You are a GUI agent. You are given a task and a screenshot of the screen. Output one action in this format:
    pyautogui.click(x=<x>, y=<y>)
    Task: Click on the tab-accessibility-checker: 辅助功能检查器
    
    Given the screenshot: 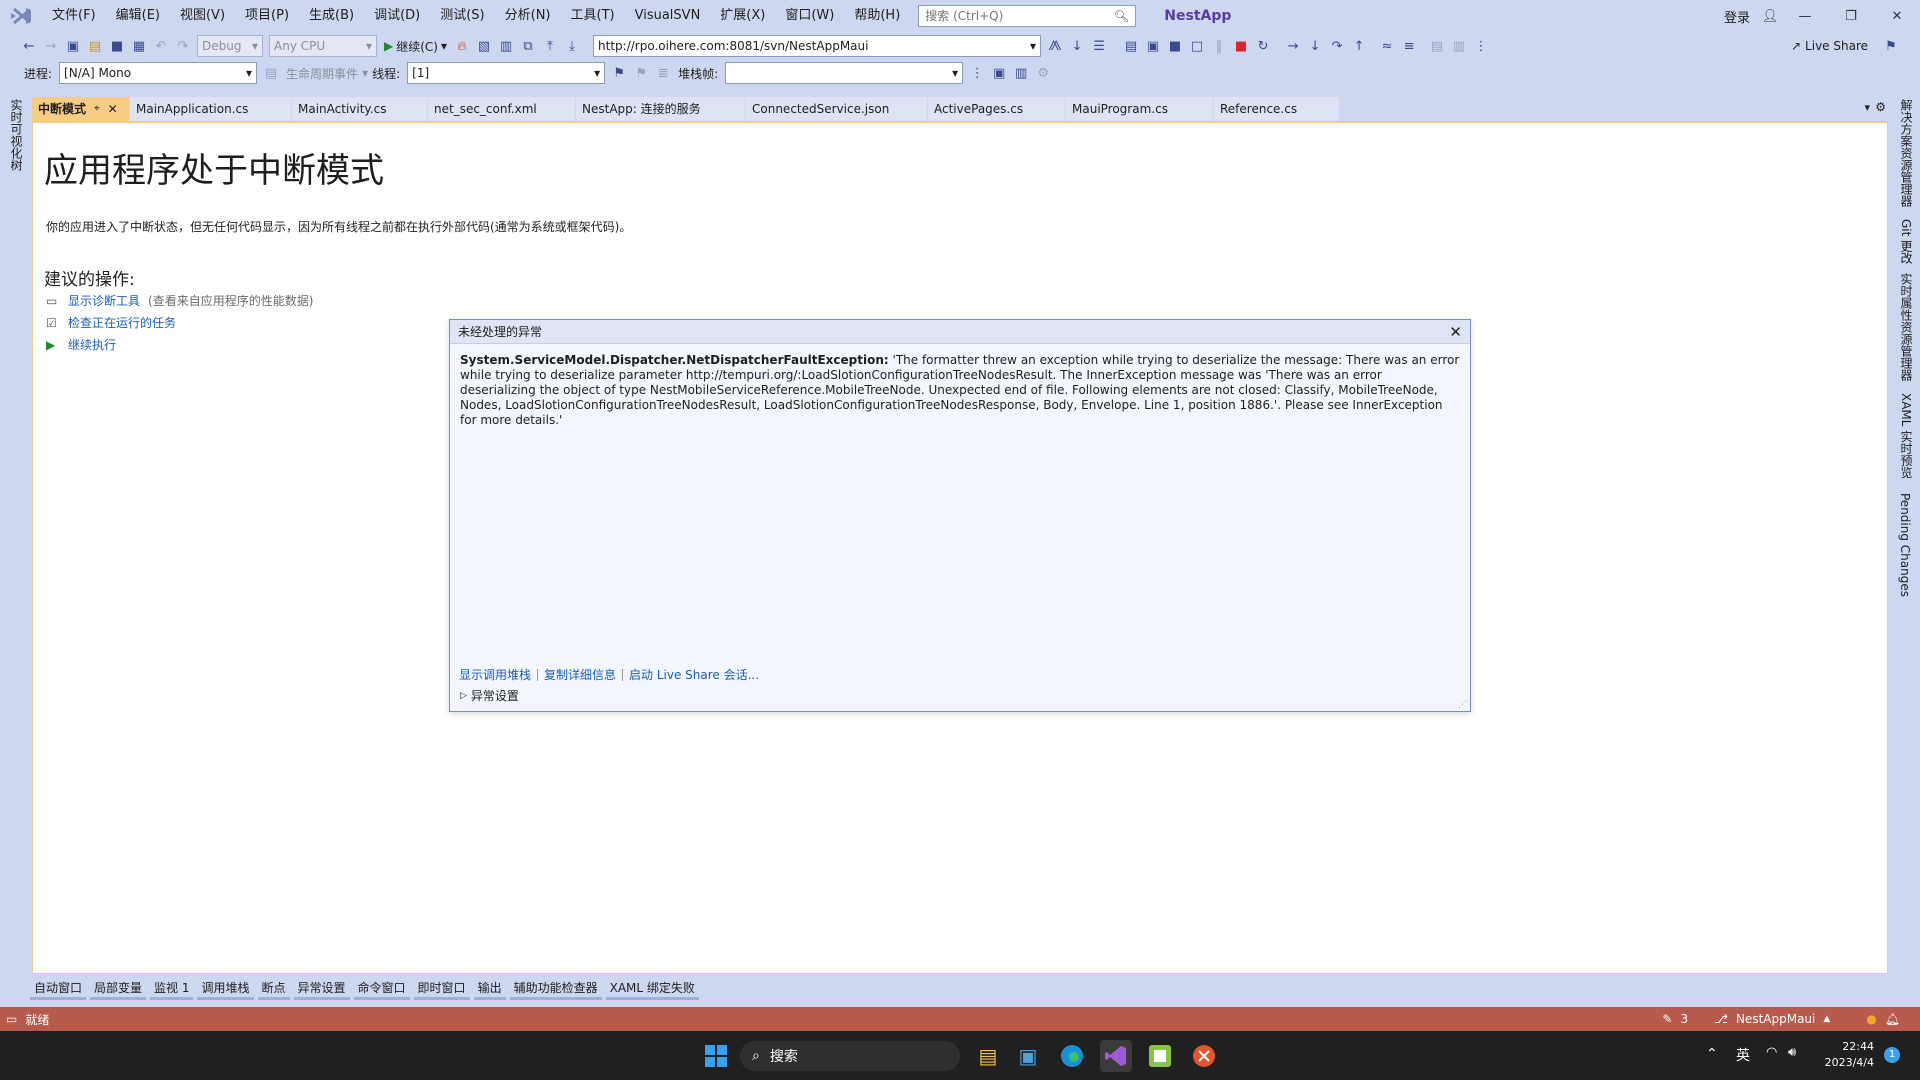 What is the action you would take?
    pyautogui.click(x=555, y=989)
    